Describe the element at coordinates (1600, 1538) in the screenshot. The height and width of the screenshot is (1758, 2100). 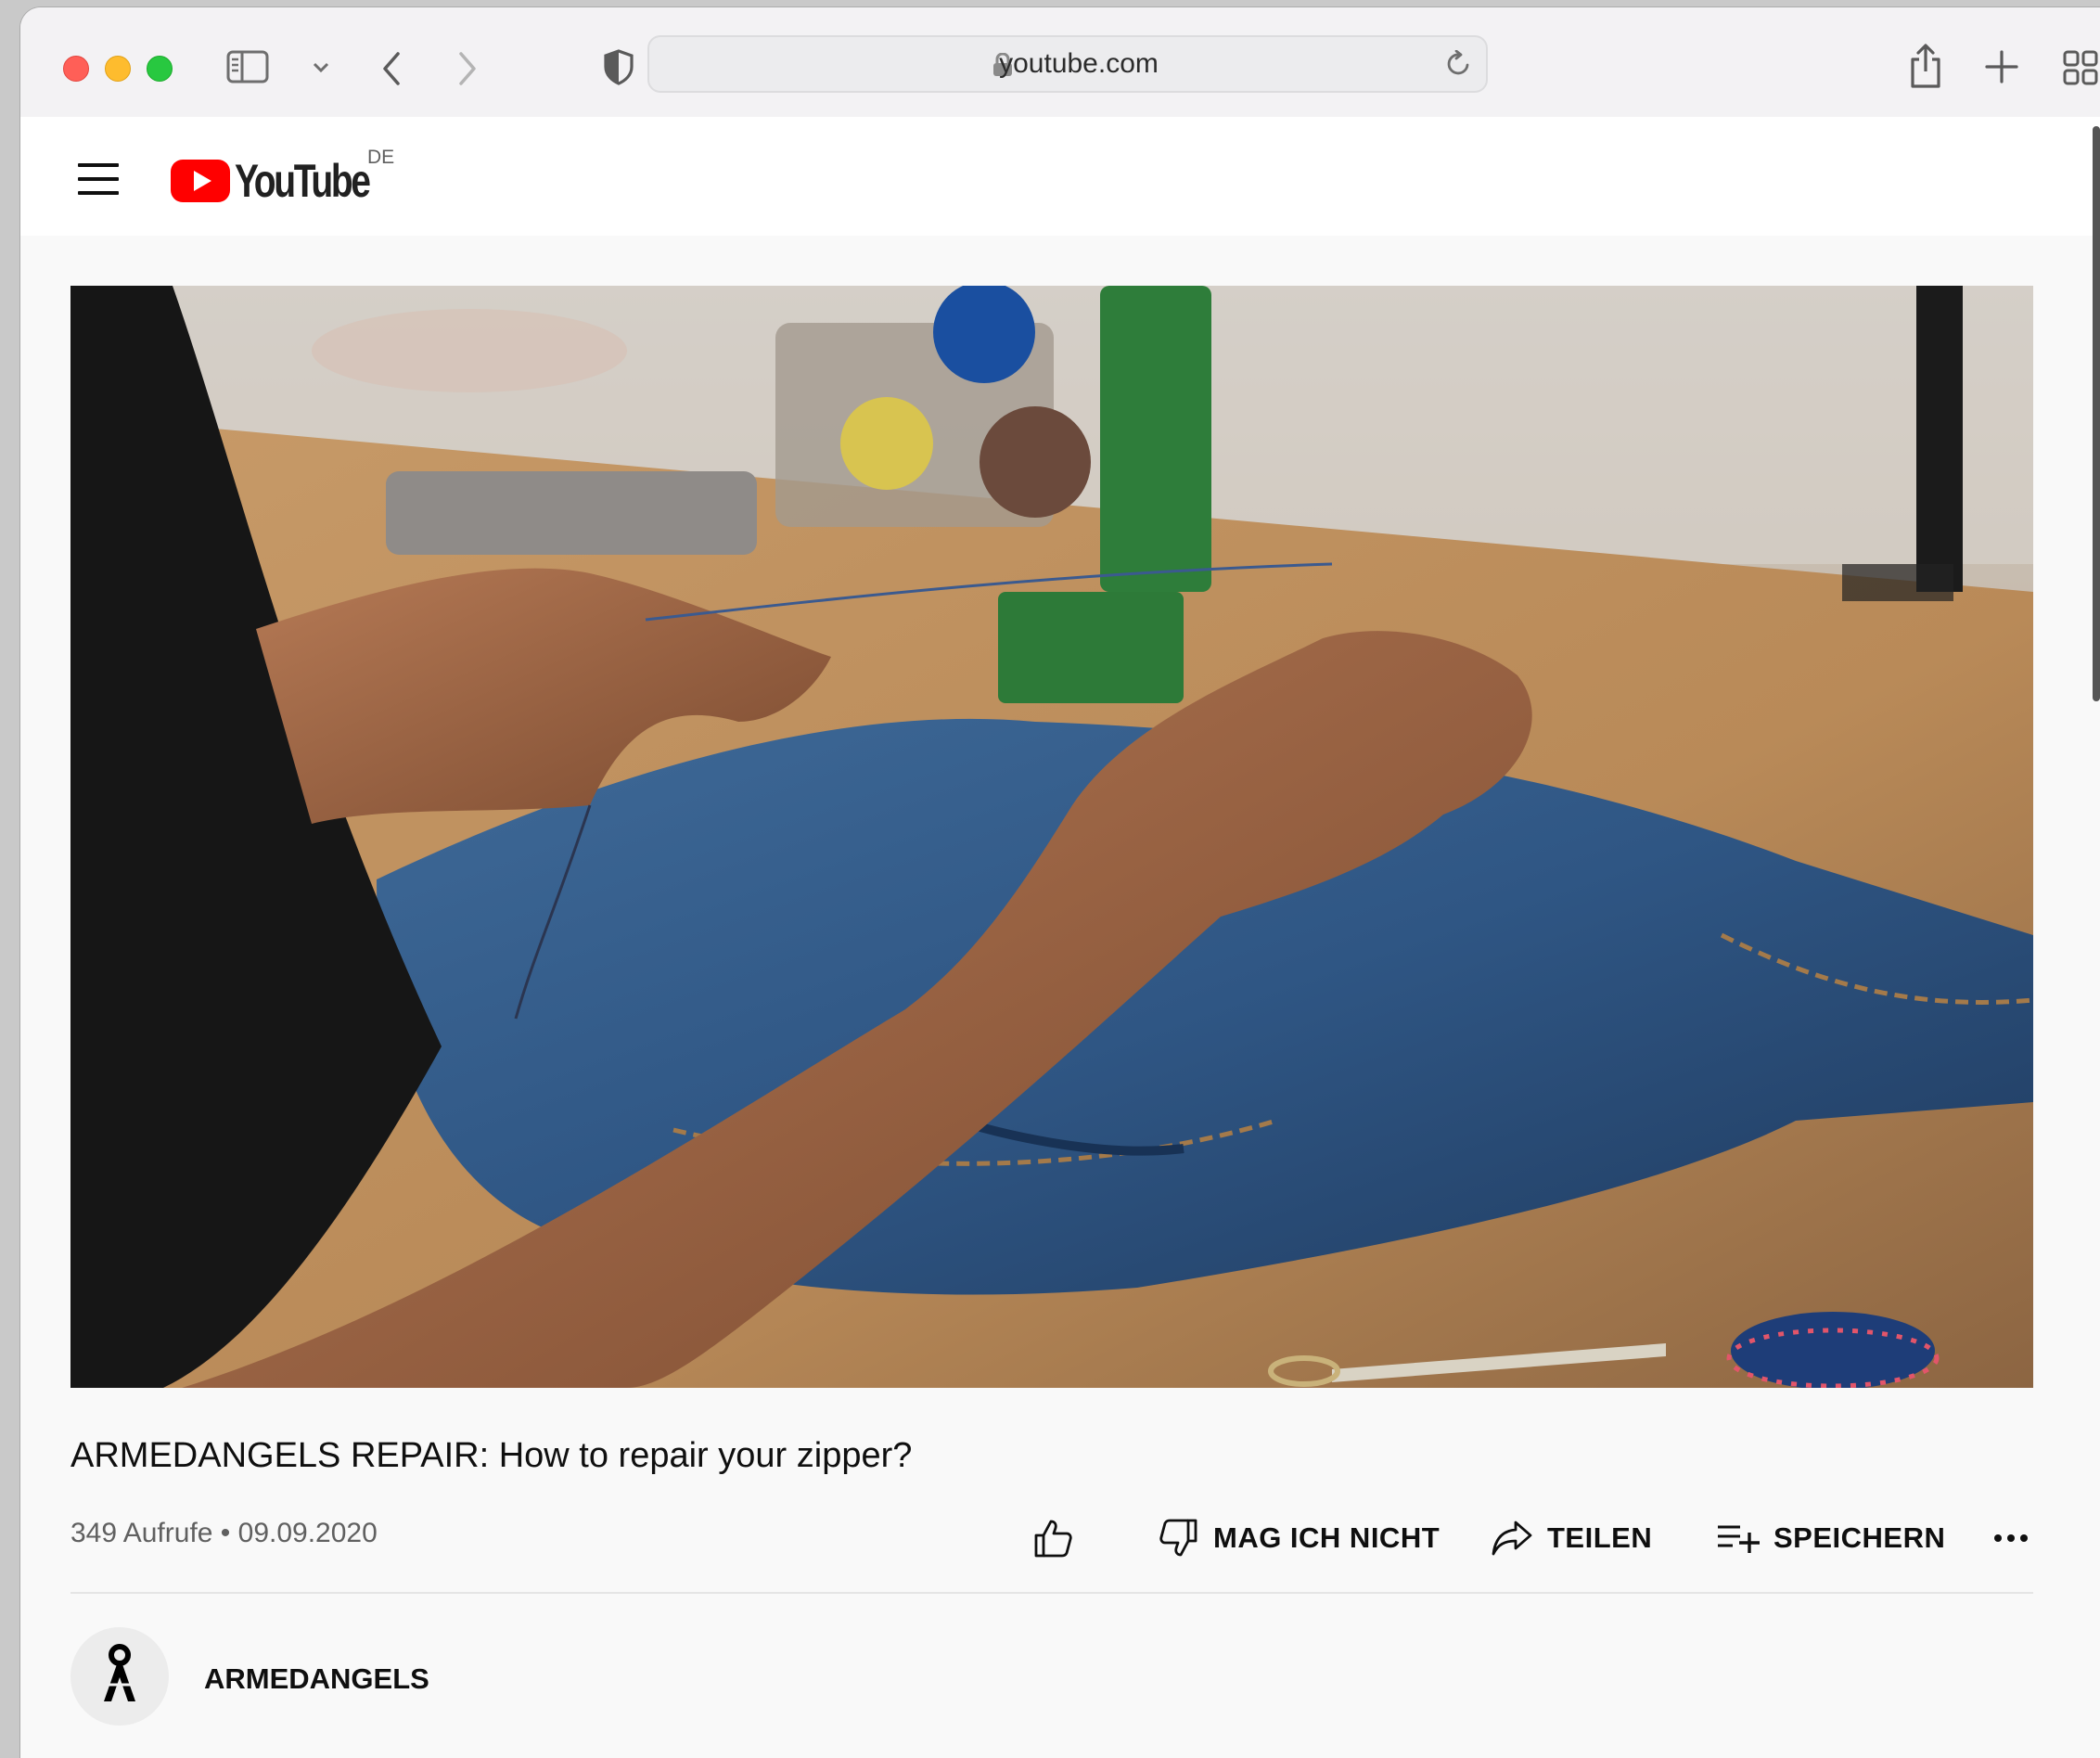
I see `share-label: TEILEN` at that location.